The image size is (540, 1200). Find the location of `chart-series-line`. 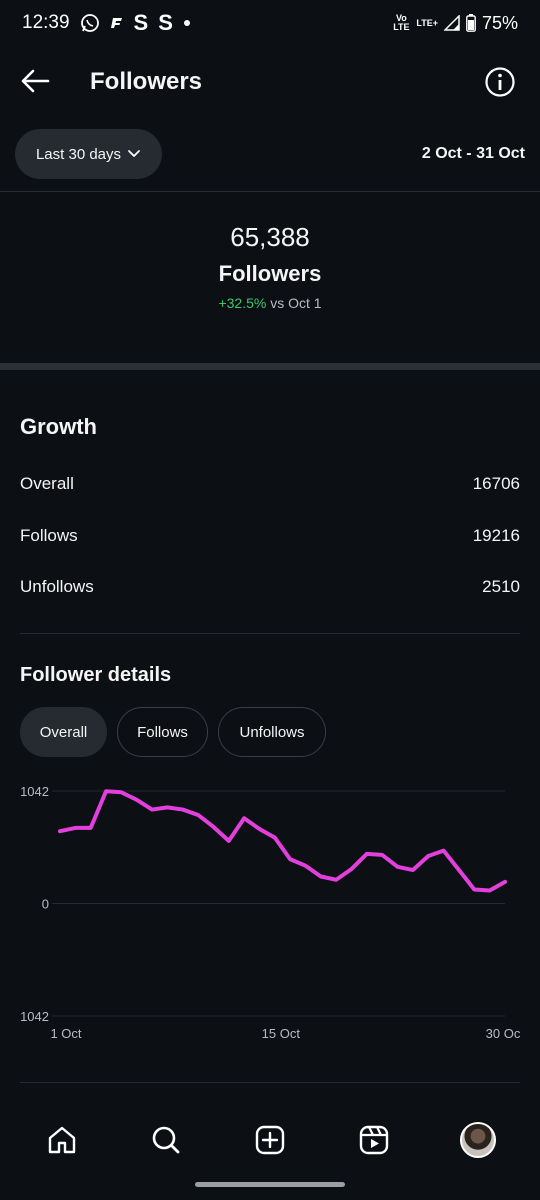

chart-series-line is located at coordinates (282, 841).